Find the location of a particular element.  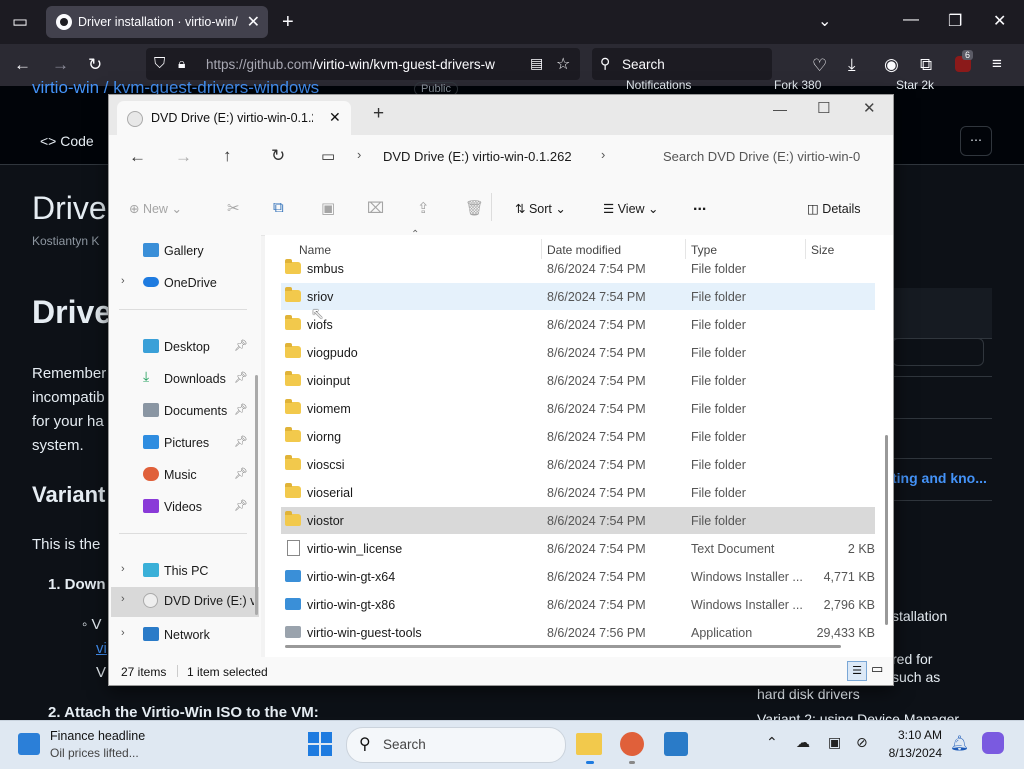

copilot-icon is located at coordinates (993, 743).